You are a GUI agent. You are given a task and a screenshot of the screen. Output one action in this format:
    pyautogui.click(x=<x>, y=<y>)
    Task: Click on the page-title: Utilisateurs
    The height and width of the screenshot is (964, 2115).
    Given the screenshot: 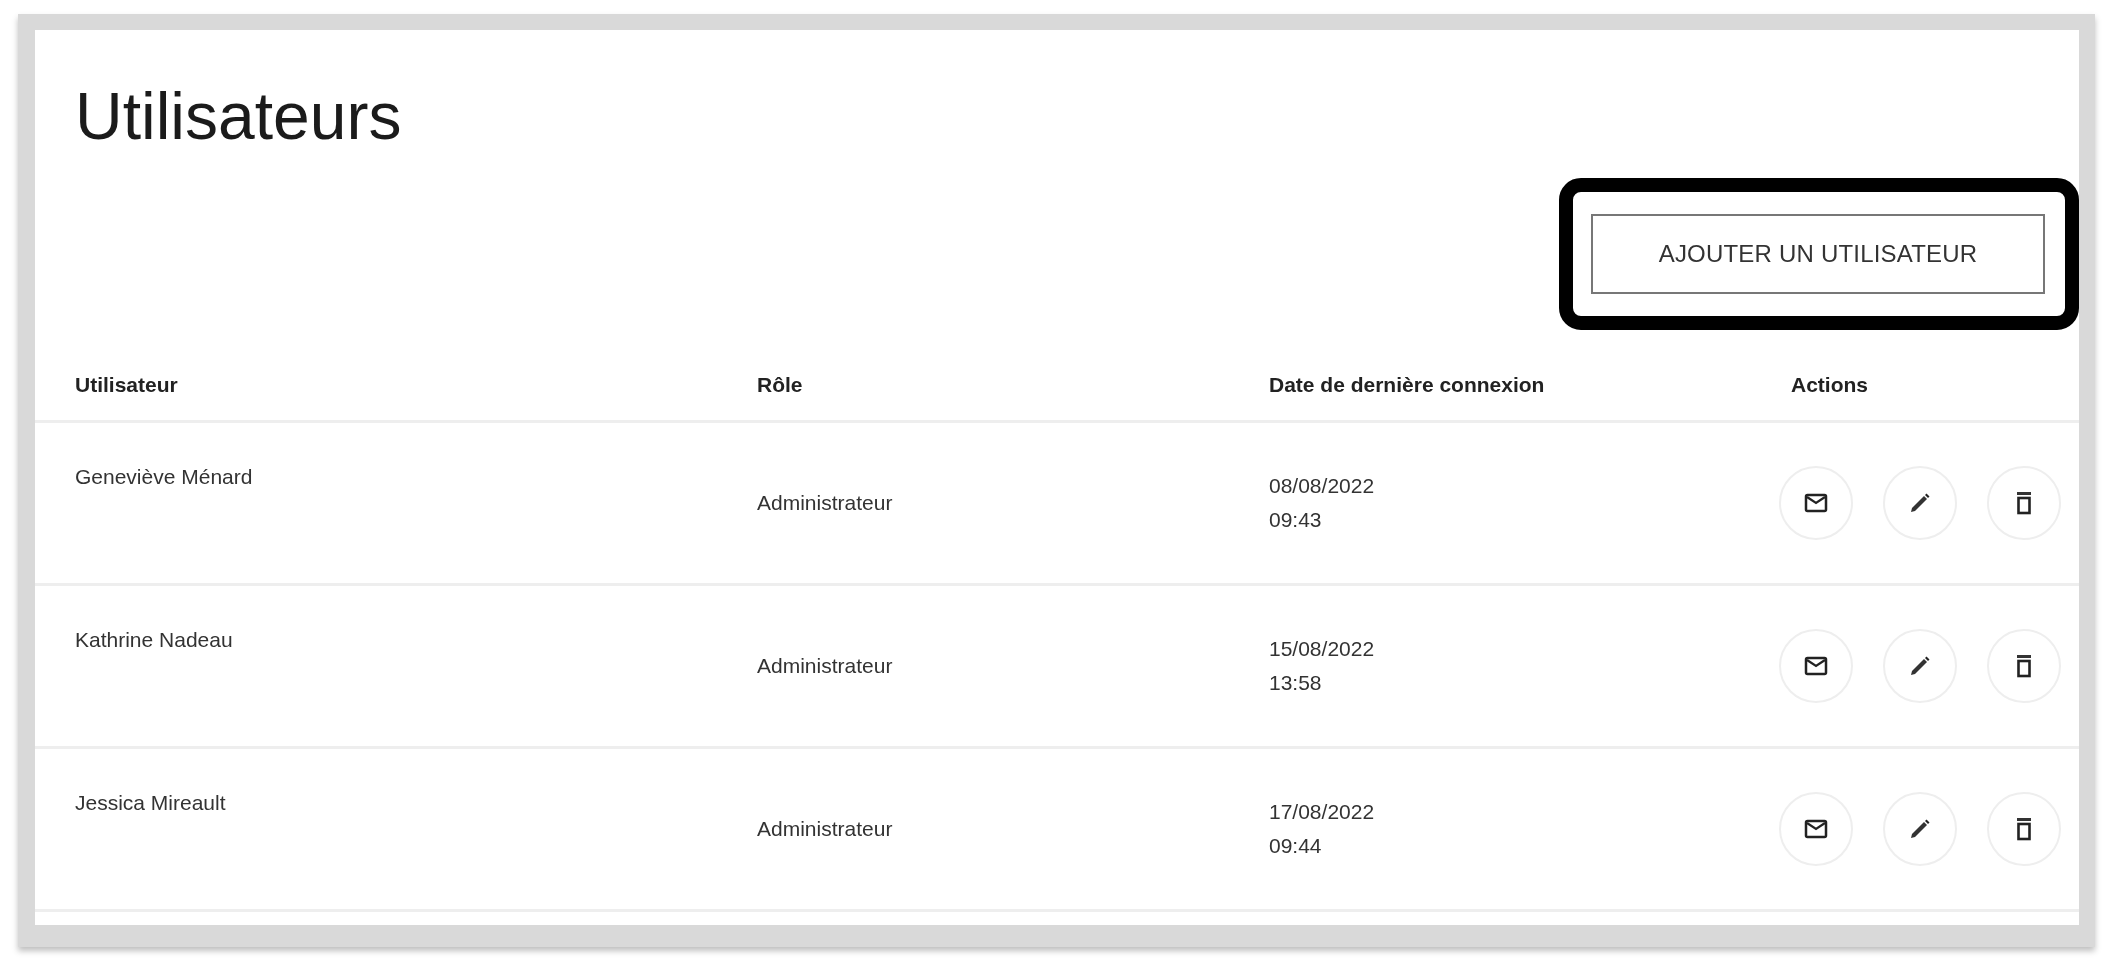 What is the action you would take?
    pyautogui.click(x=239, y=116)
    